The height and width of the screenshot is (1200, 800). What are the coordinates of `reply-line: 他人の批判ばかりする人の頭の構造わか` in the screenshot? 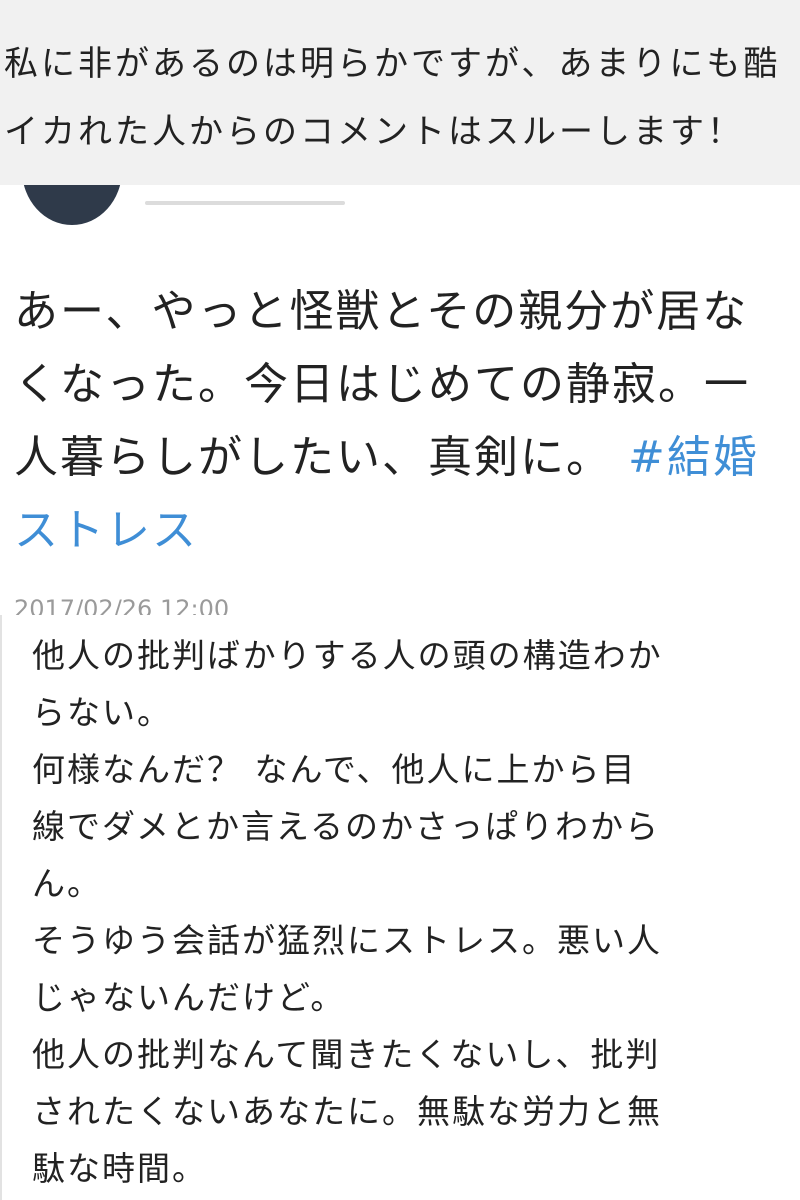 It's located at (347, 655).